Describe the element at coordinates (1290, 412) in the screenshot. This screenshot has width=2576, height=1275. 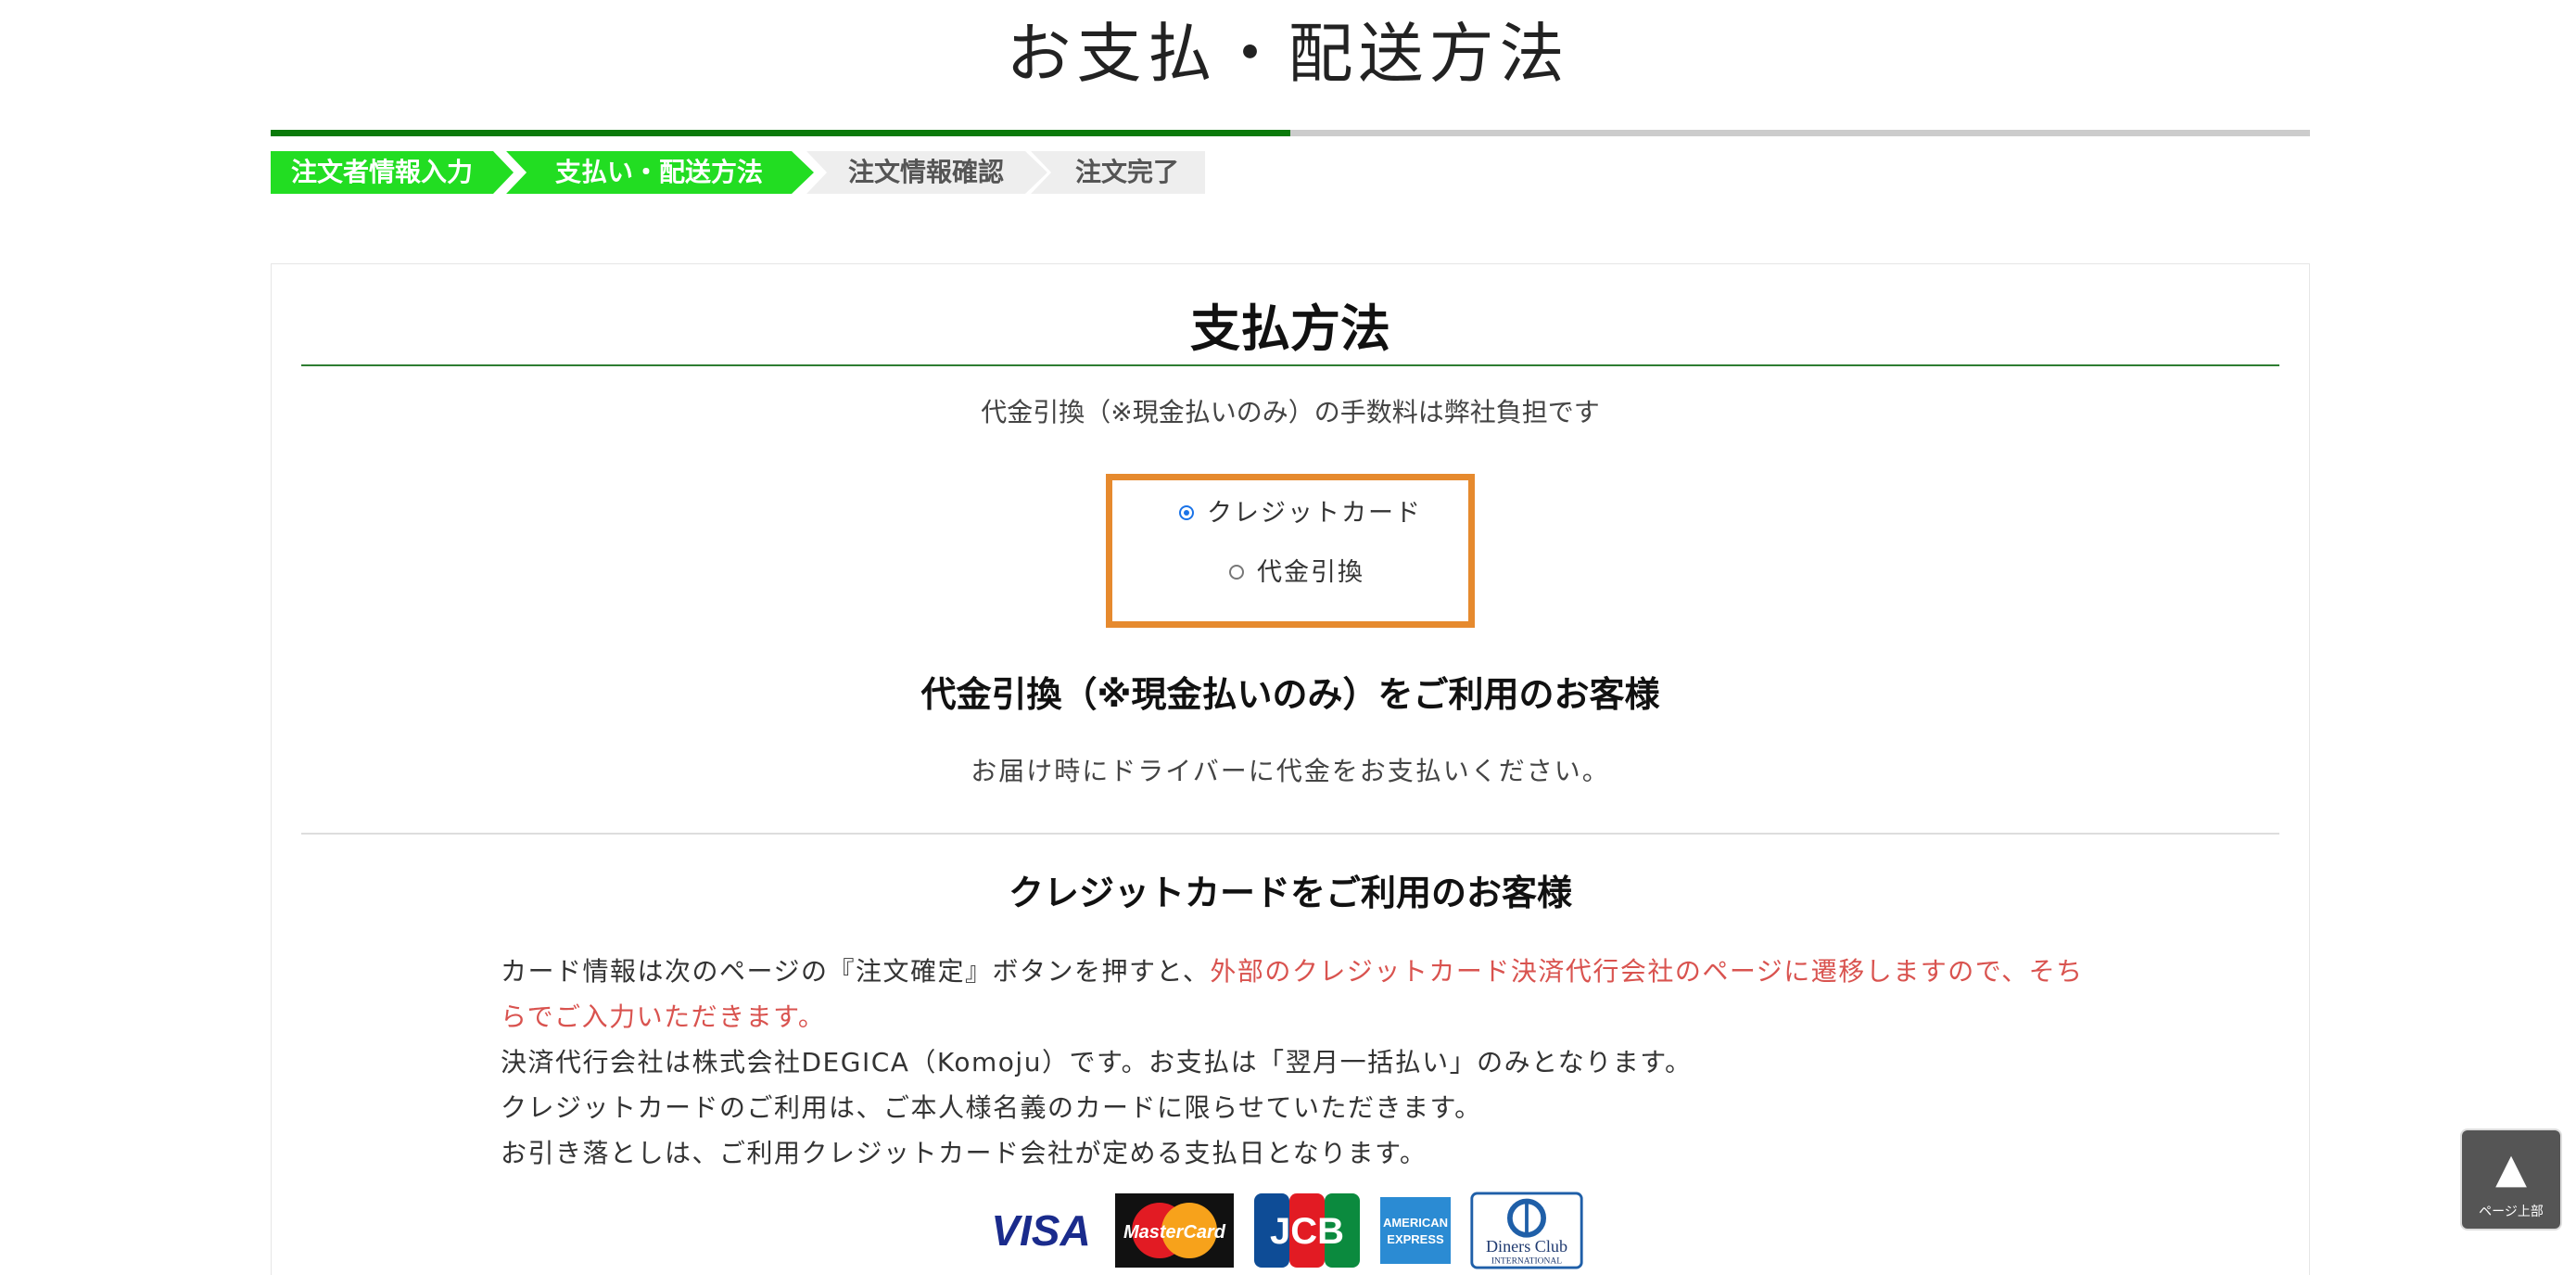
I see `fee-note: 代金引換（※現金払いのみ）の手数料は弊社負担です` at that location.